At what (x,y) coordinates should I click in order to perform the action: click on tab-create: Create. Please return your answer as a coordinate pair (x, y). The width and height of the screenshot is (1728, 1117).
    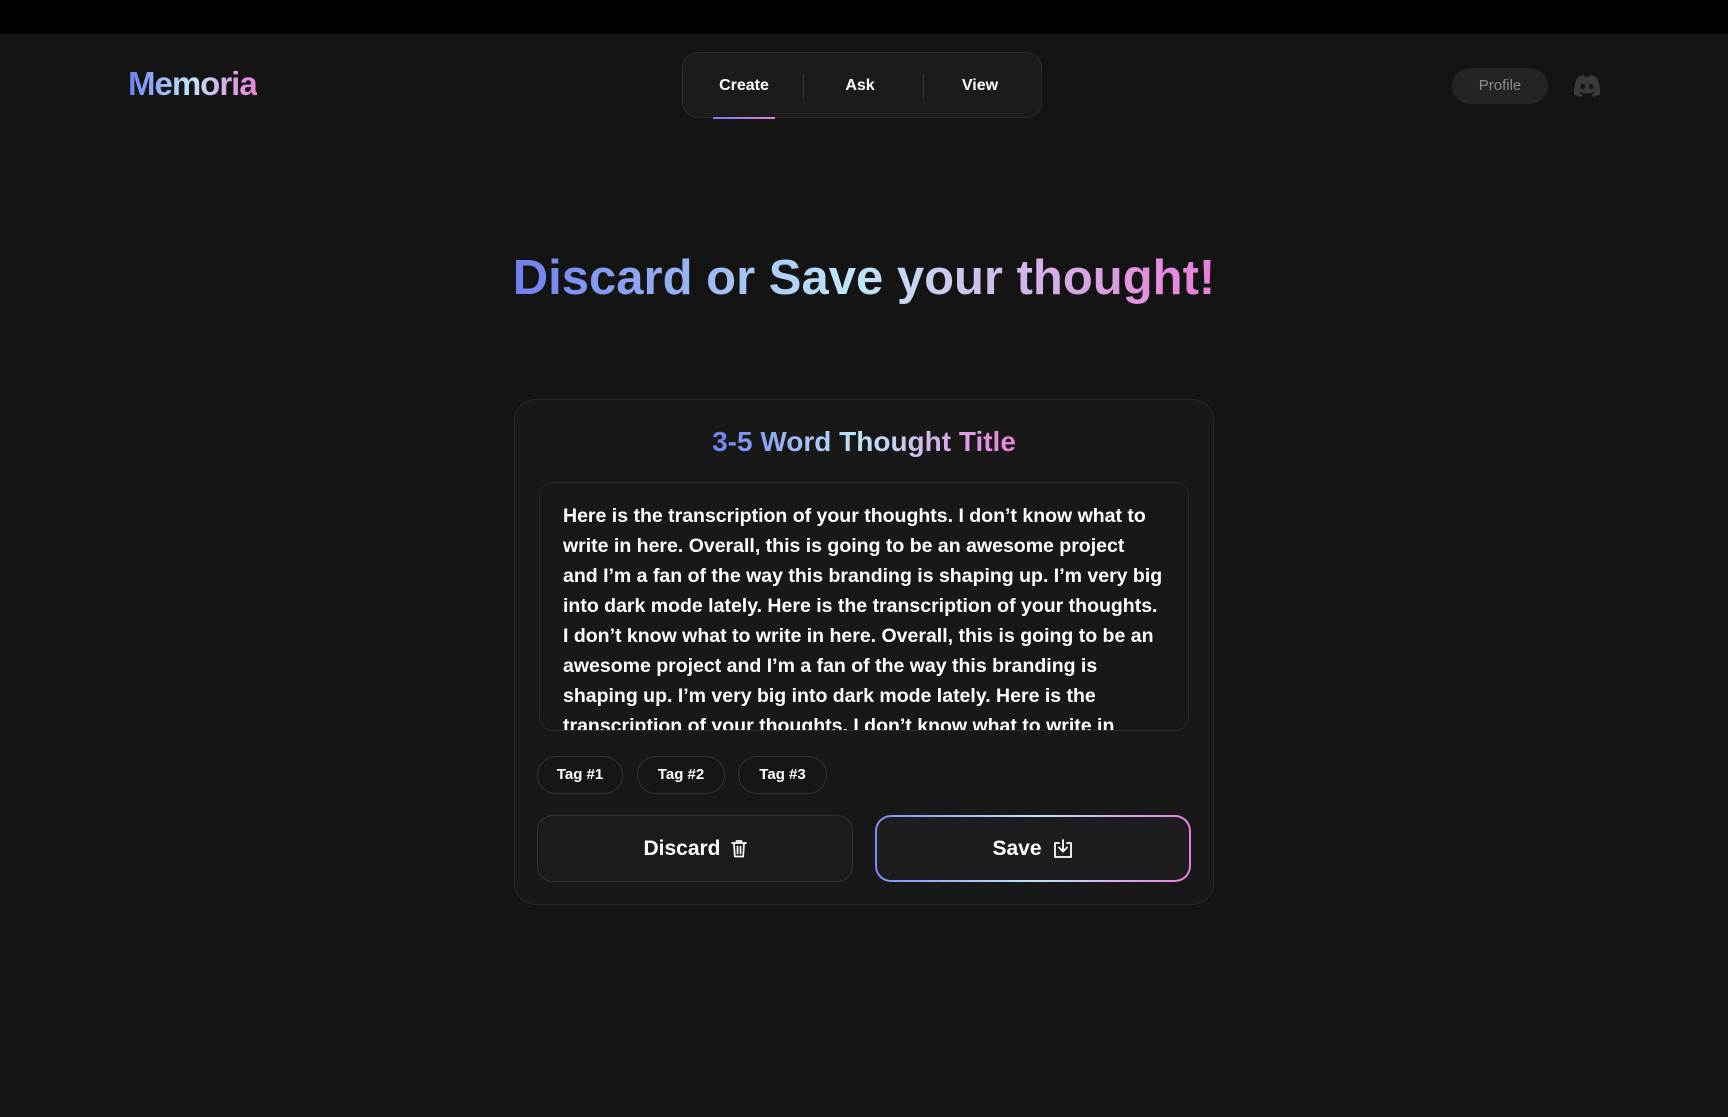
    Looking at the image, I should click on (744, 86).